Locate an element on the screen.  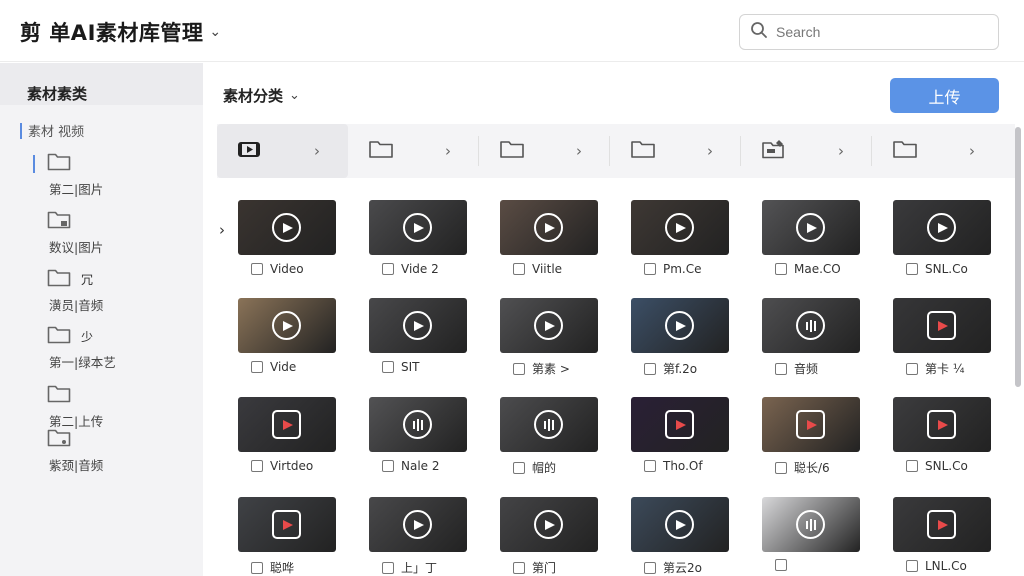
sidebar-heading: 素材素类 is located at coordinates (101, 84).